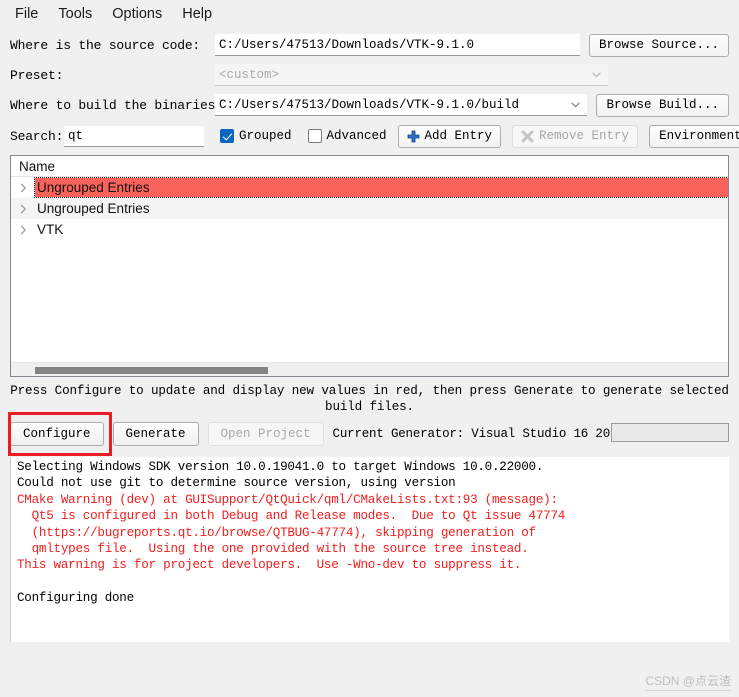  Describe the element at coordinates (50, 229) in the screenshot. I see `tree-item-label: VTK` at that location.